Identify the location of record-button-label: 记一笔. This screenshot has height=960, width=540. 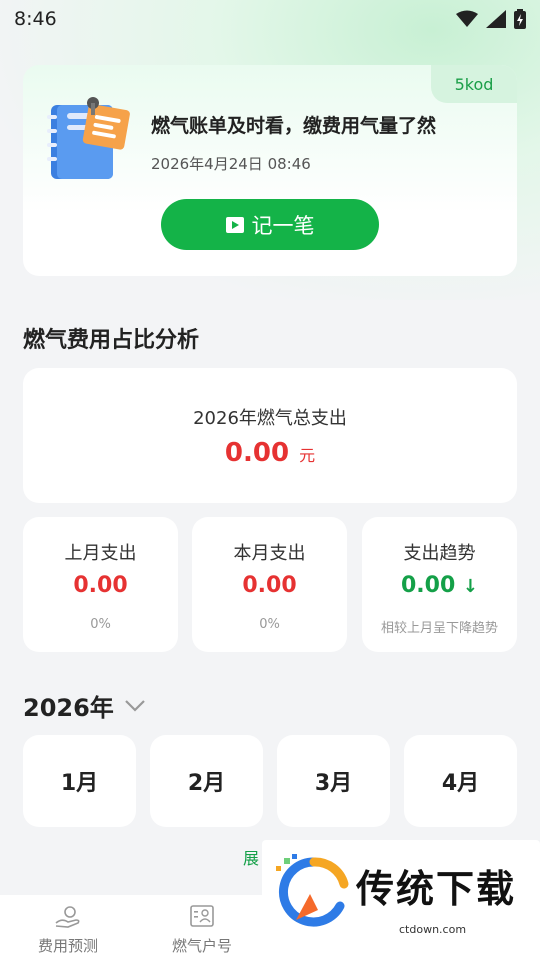
(283, 225).